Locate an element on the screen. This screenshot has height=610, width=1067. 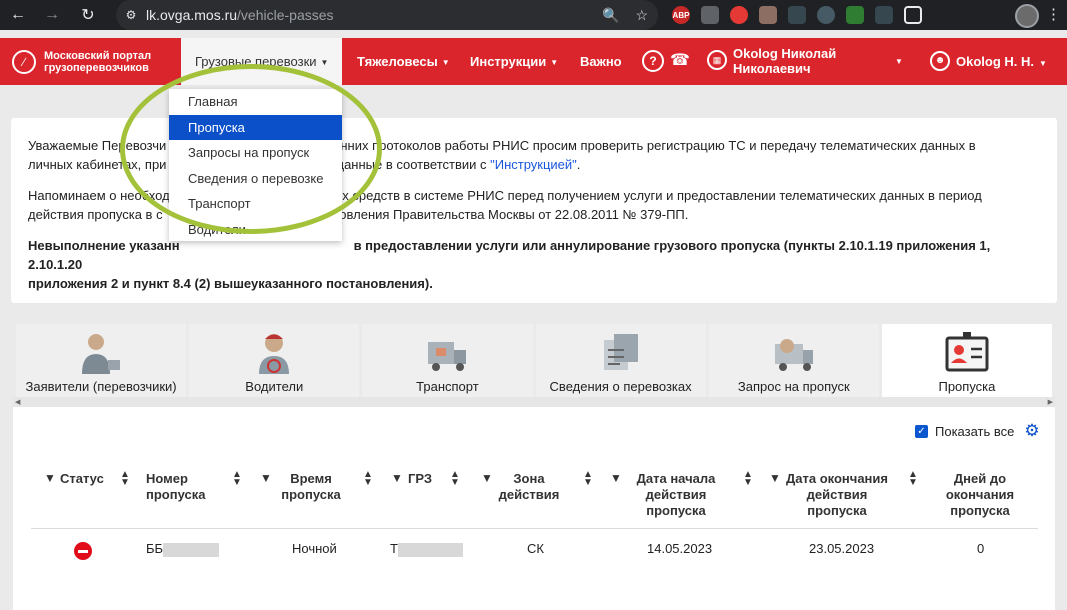
forward-icon: → is located at coordinates (52, 15).